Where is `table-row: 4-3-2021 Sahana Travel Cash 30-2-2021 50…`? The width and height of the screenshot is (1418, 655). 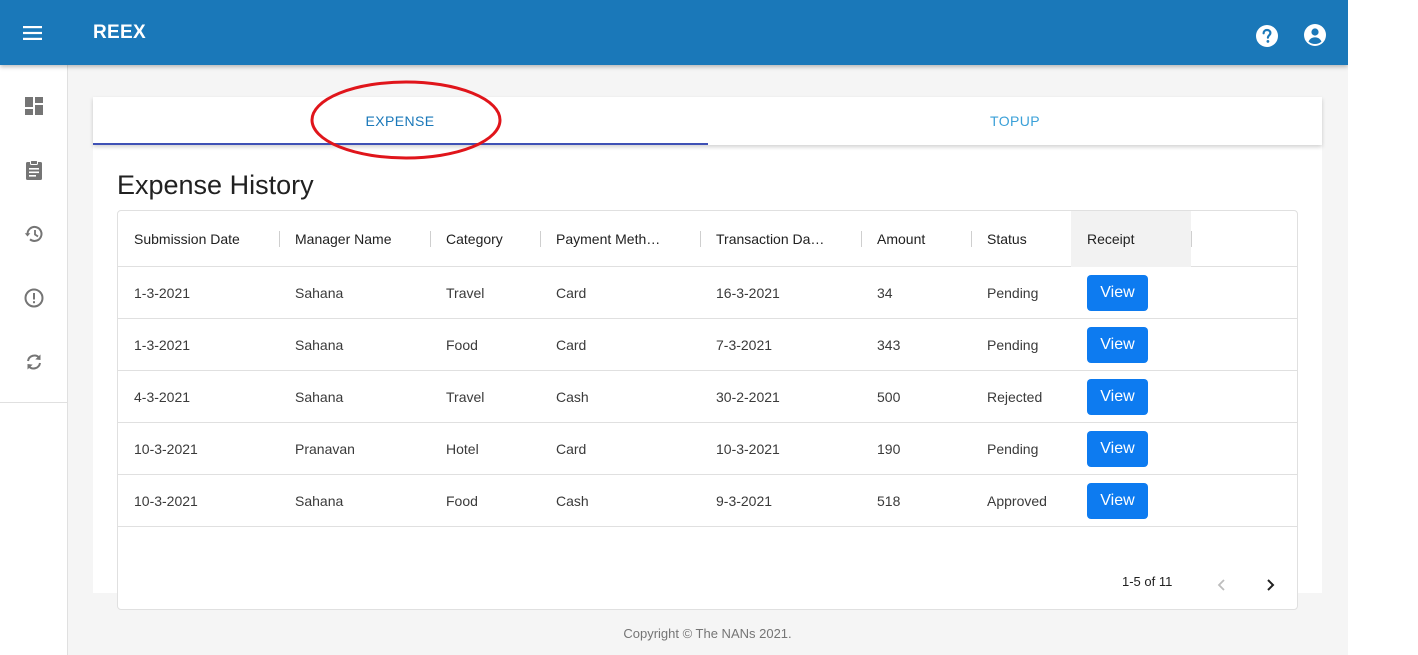 table-row: 4-3-2021 Sahana Travel Cash 30-2-2021 50… is located at coordinates (707, 397).